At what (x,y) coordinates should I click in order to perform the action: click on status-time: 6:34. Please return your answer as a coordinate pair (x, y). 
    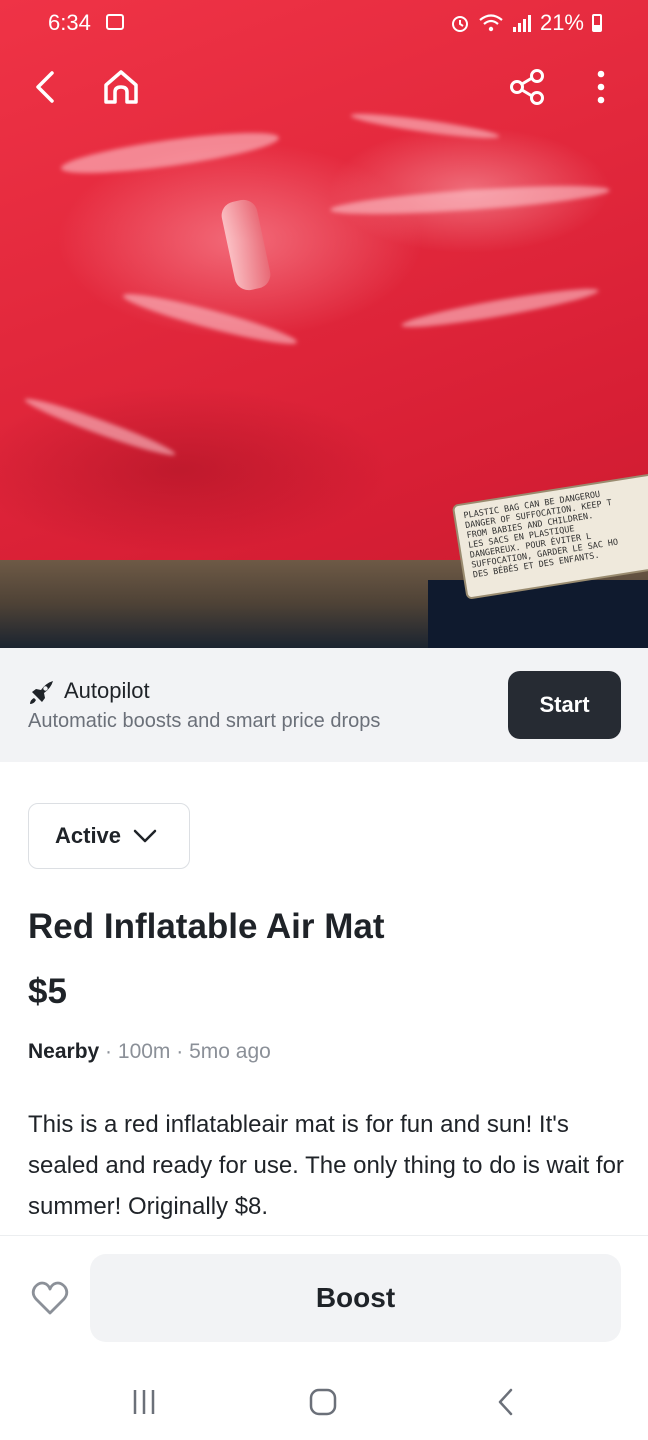
    Looking at the image, I should click on (69, 22).